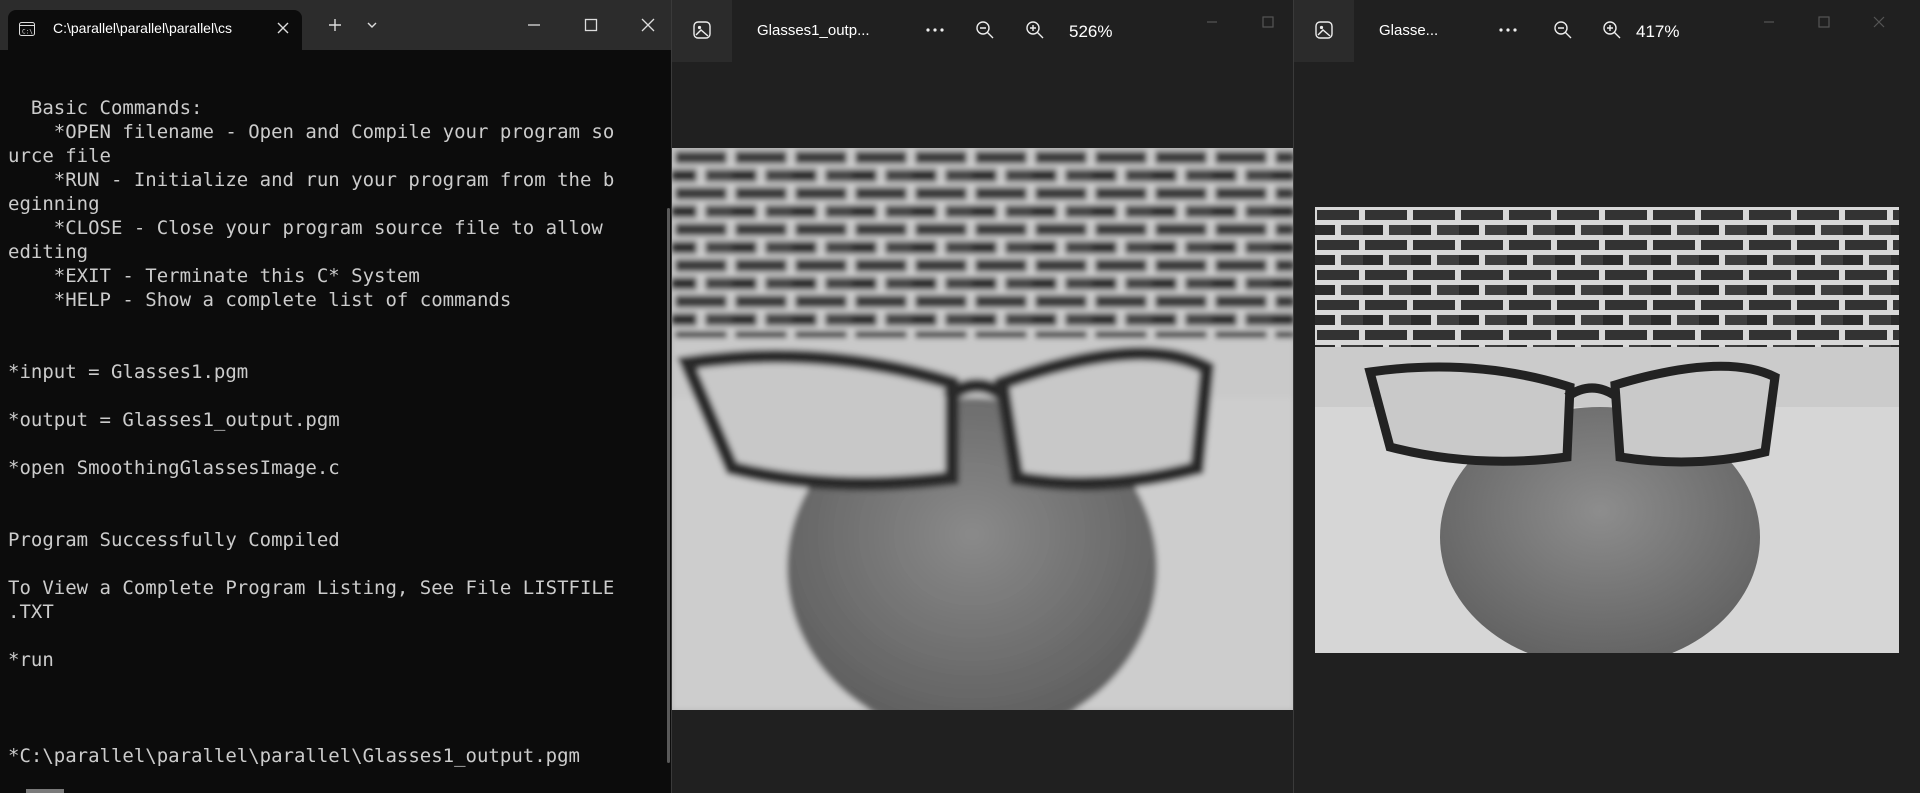 This screenshot has width=1920, height=793. I want to click on terminal-titlebar: C:\ C:\parallel\parallel\parallel\cs, so click(335, 25).